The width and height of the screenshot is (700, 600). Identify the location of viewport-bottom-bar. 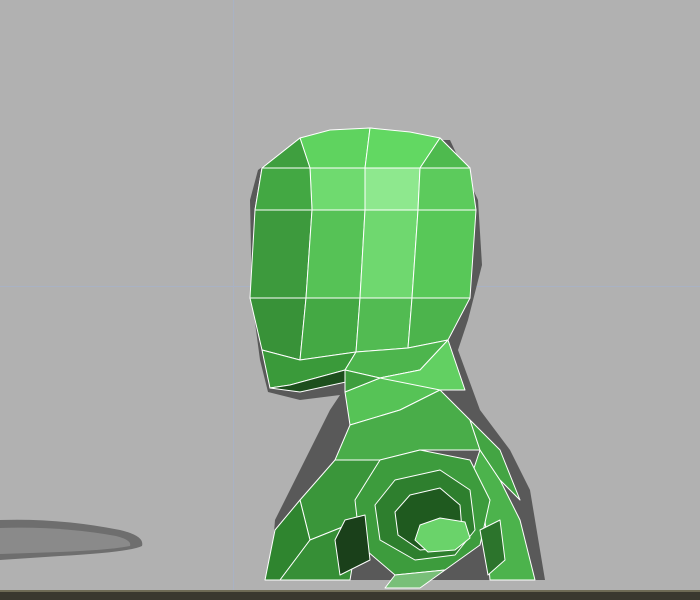
(350, 595).